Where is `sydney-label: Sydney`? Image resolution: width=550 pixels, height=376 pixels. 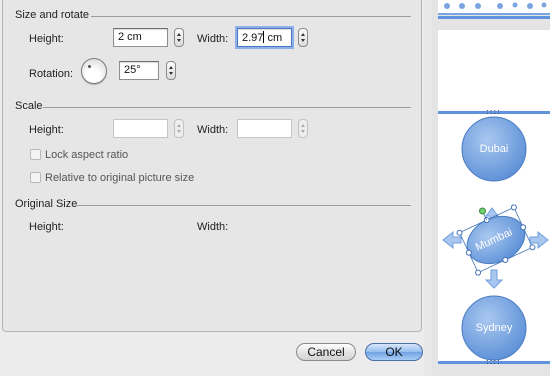 sydney-label: Sydney is located at coordinates (494, 328).